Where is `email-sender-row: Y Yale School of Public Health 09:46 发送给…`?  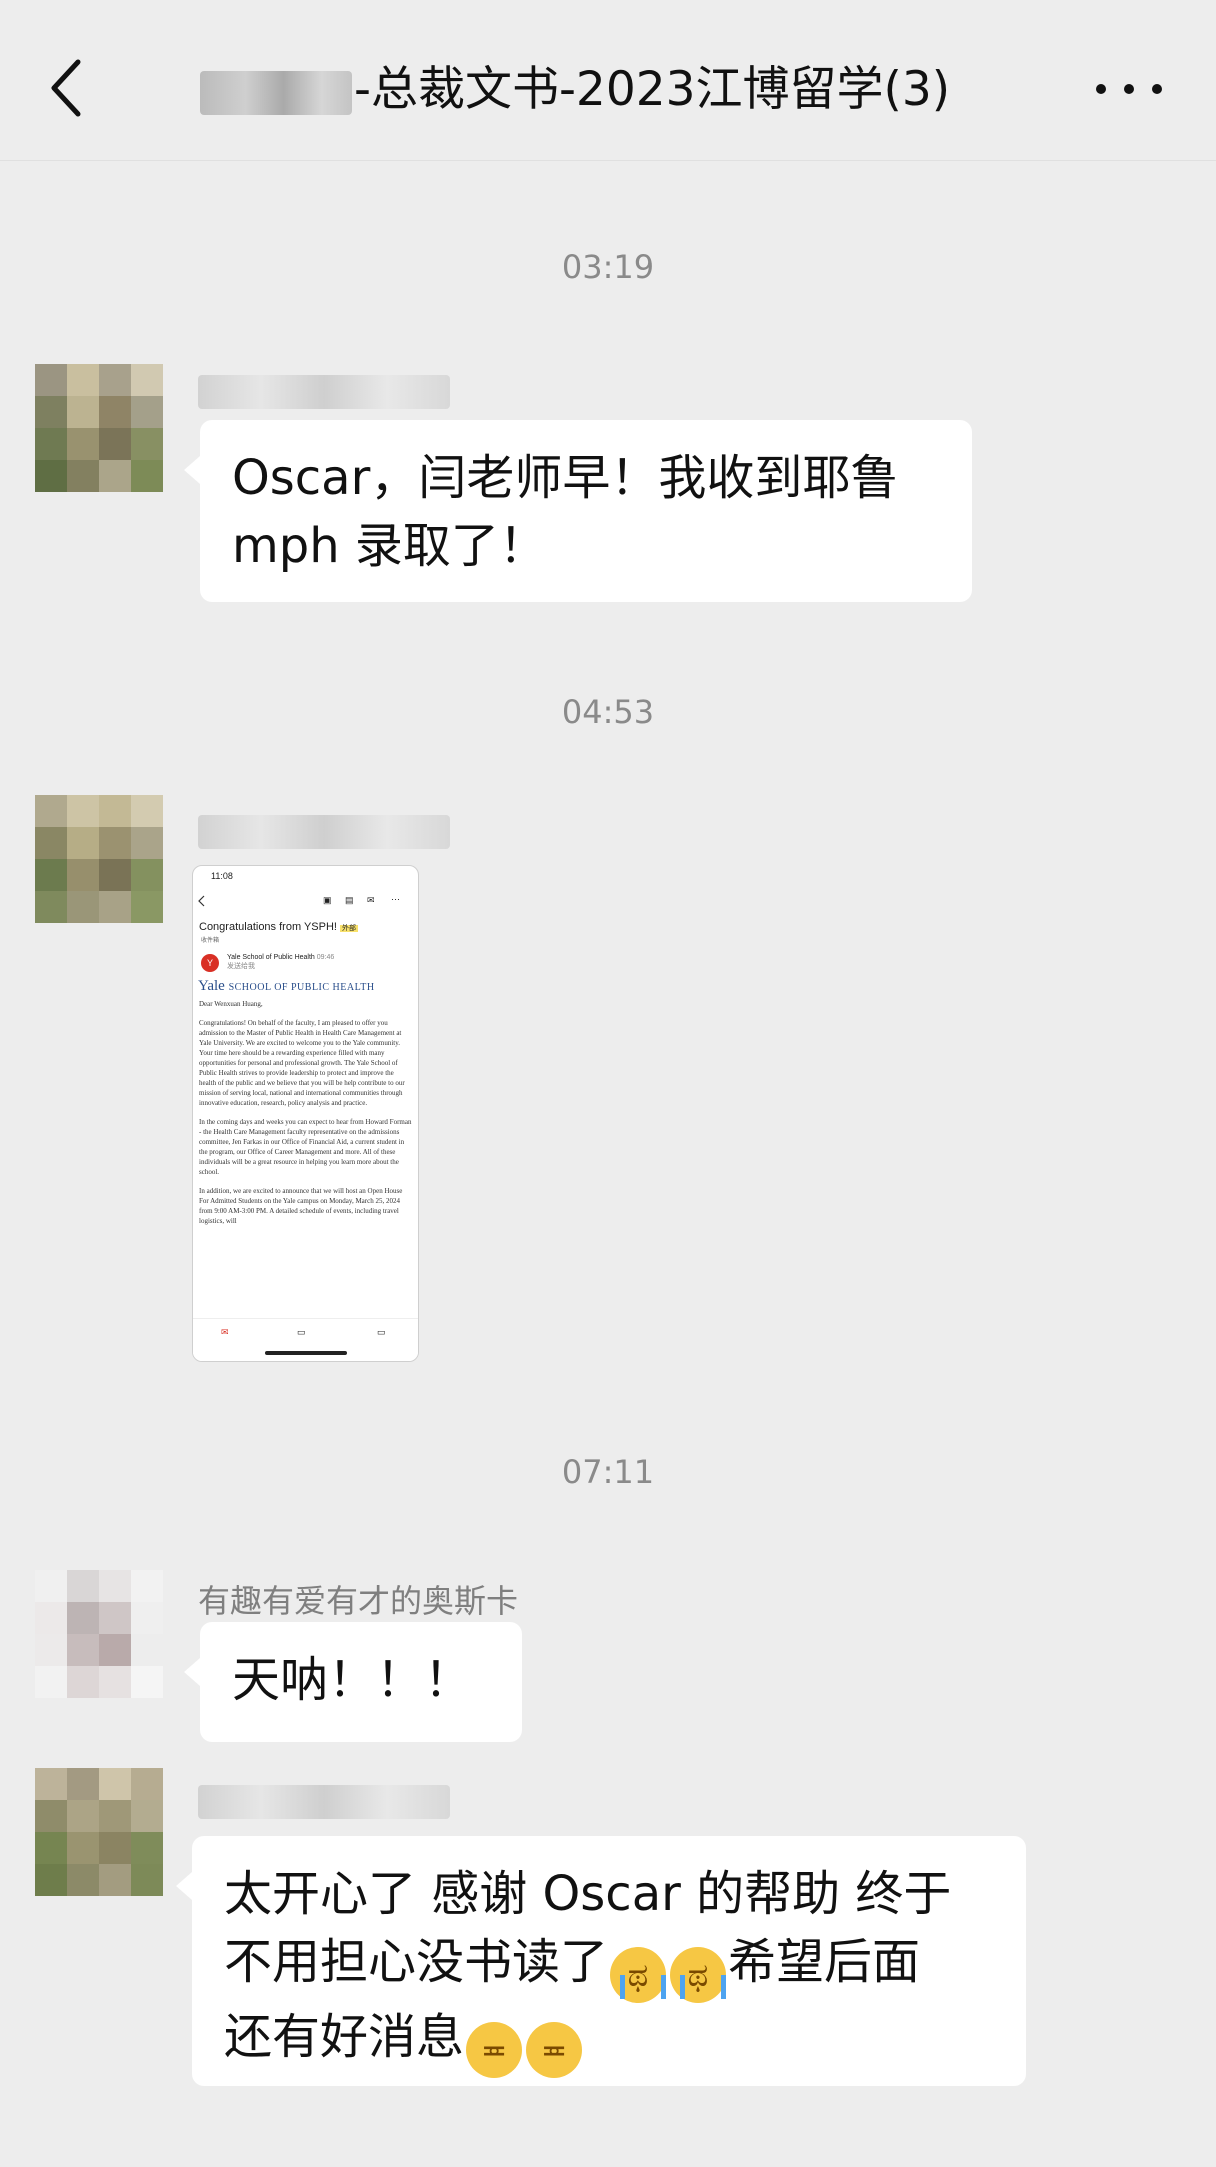 email-sender-row: Y Yale School of Public Health 09:46 发送给… is located at coordinates (305, 962).